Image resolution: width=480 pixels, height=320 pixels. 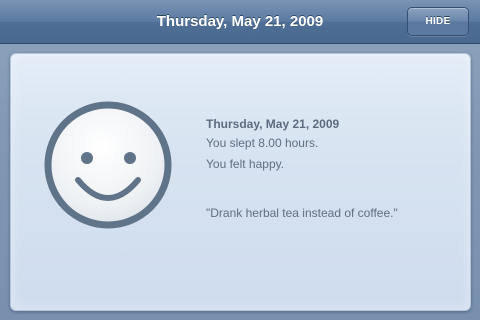 I want to click on navigation-bar: Thursday, May 21, 2009 HIDE, so click(x=240, y=22).